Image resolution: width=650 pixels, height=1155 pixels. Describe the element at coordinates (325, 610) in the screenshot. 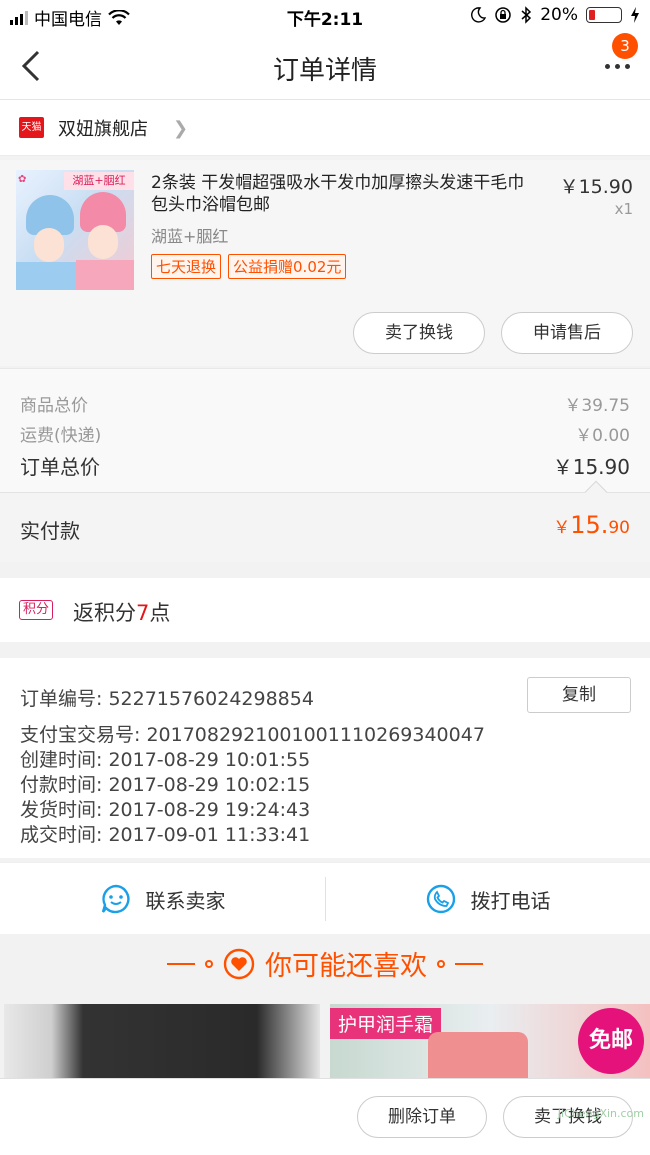

I see `points-row: 积分 返积分7点` at that location.